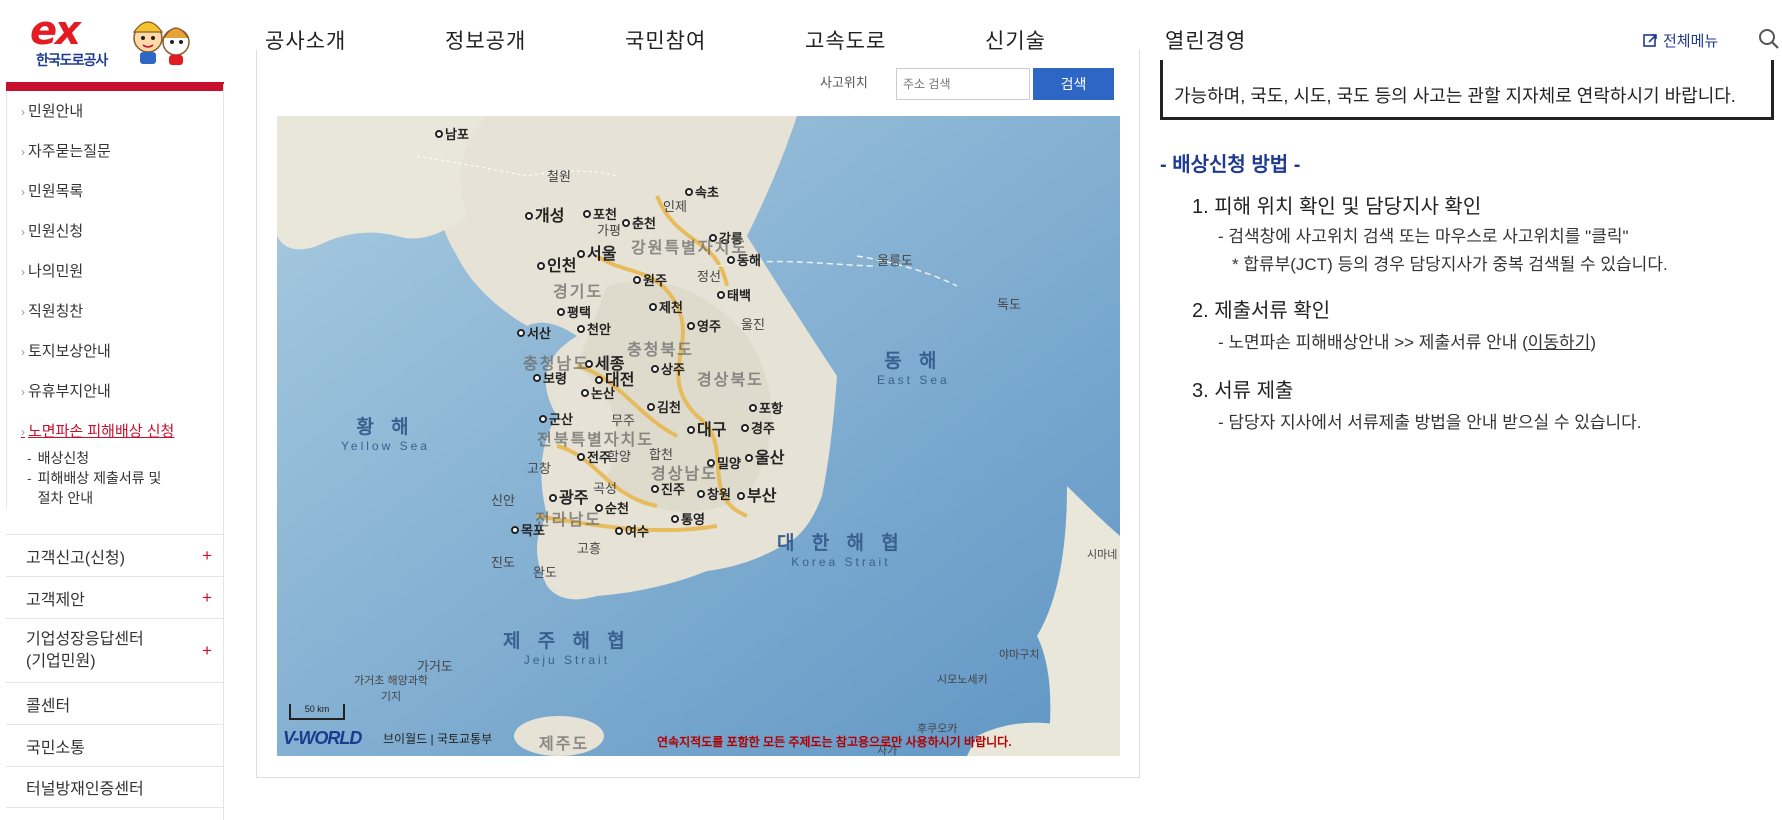 The width and height of the screenshot is (1782, 820). Describe the element at coordinates (115, 597) in the screenshot. I see `sidebar-main-customer-proposal: 고객제안 +` at that location.